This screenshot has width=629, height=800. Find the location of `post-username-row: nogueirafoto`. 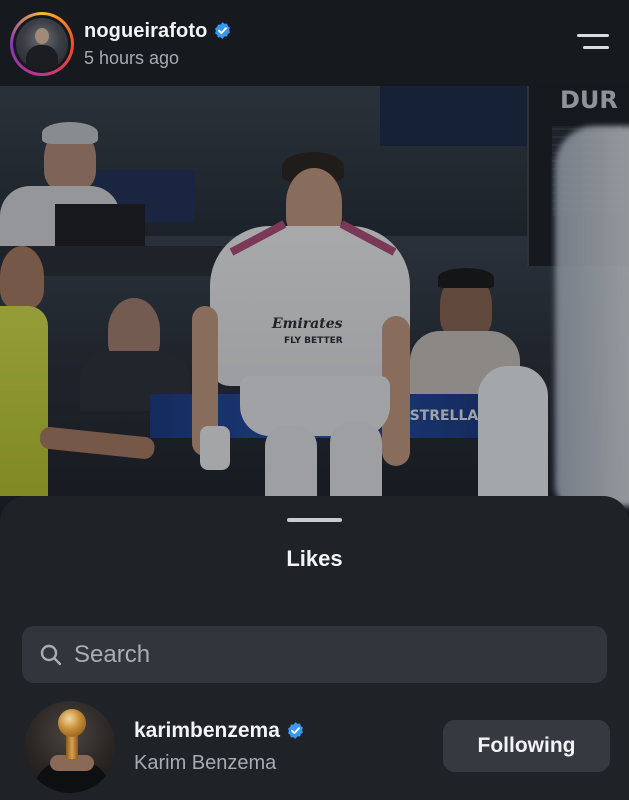

post-username-row: nogueirafoto is located at coordinates (158, 31).